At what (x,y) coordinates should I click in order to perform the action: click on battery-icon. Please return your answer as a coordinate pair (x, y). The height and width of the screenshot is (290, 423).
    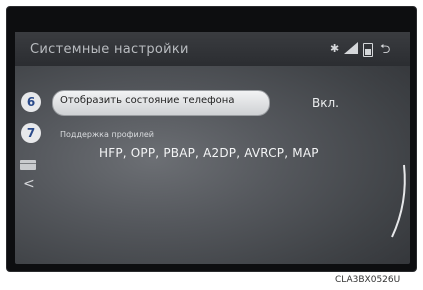
    Looking at the image, I should click on (368, 50).